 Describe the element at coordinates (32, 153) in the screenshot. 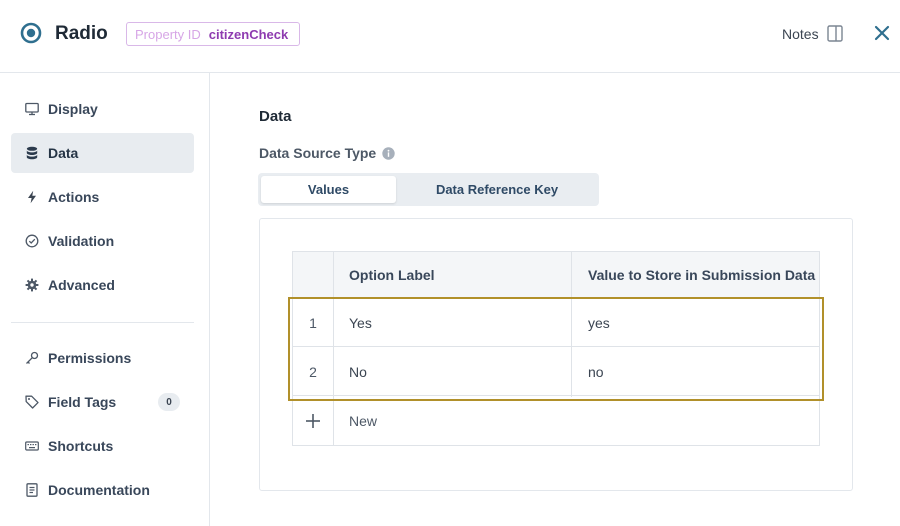

I see `database-icon` at that location.